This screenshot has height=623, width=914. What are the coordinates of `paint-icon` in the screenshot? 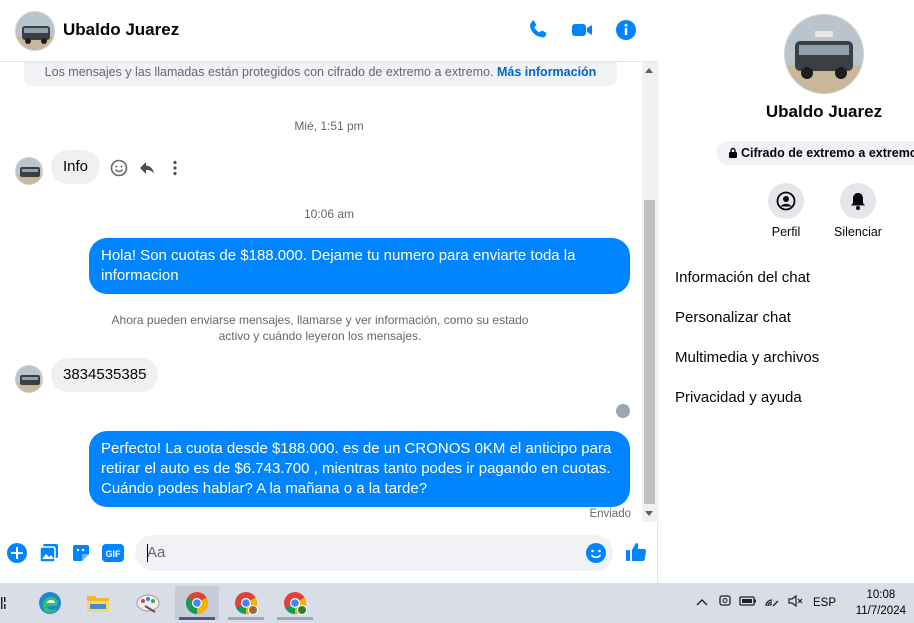 It's located at (148, 603).